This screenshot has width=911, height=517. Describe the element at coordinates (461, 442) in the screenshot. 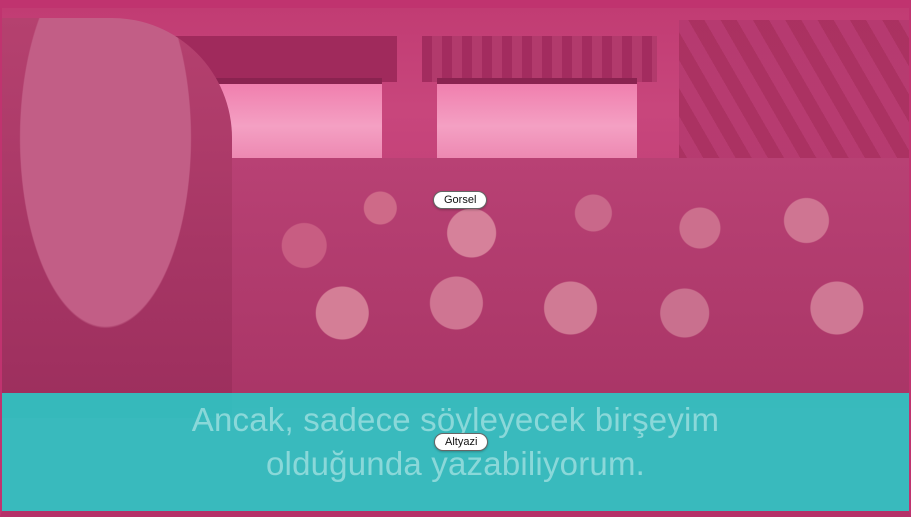

I see `subtitle-region-button: Altyazi` at that location.